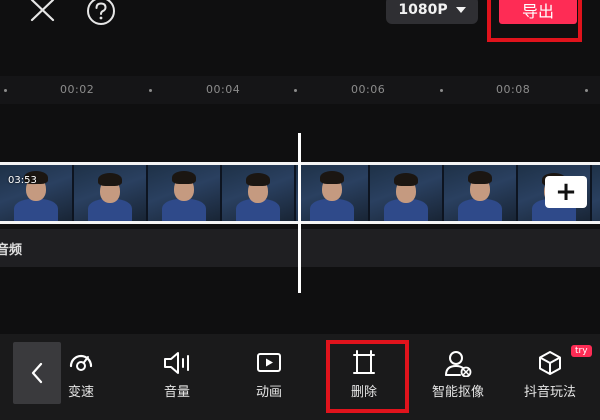 This screenshot has width=600, height=420. I want to click on caret-down-icon, so click(460, 10).